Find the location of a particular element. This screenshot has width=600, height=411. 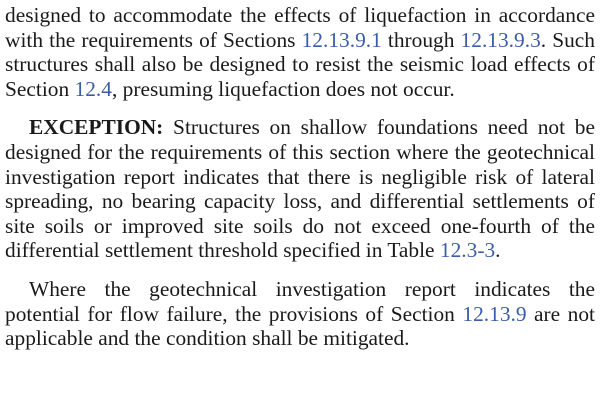

exception-label: EXCEPTION: is located at coordinates (96, 127).